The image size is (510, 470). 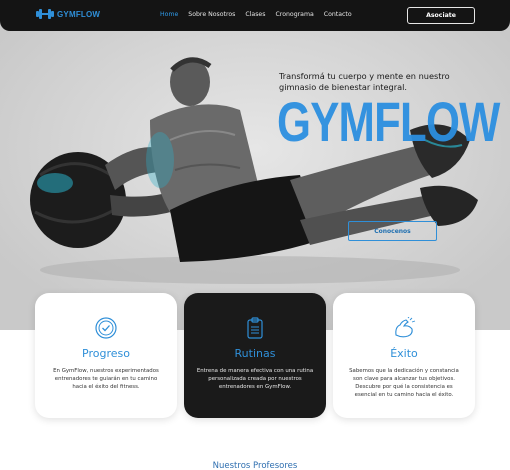 What do you see at coordinates (294, 14) in the screenshot?
I see `nav-cronograma: Cronograma` at bounding box center [294, 14].